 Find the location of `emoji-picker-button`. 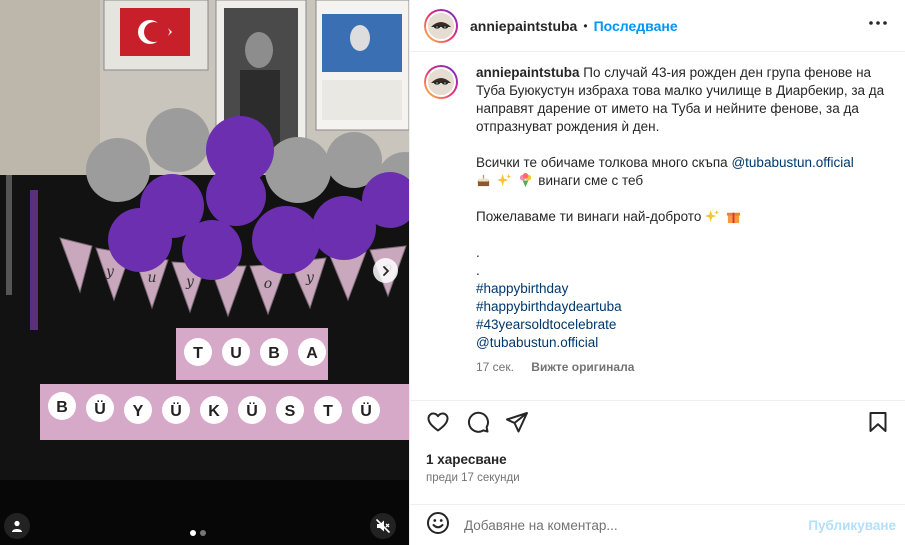

emoji-picker-button is located at coordinates (438, 525).